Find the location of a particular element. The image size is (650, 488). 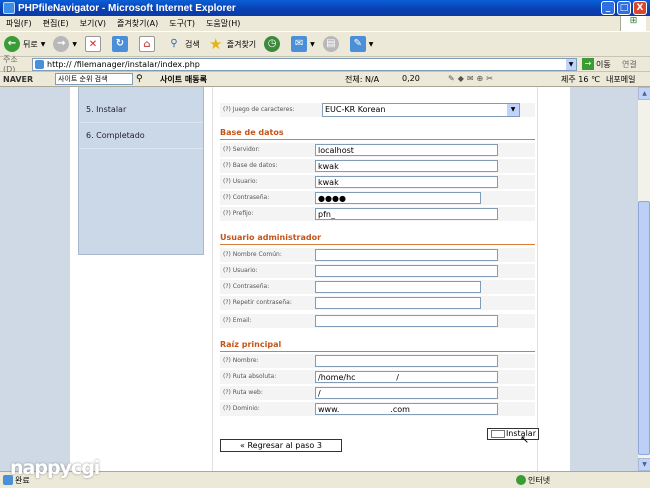

back-button: ← 뒤로 ▼ is located at coordinates (24, 44).